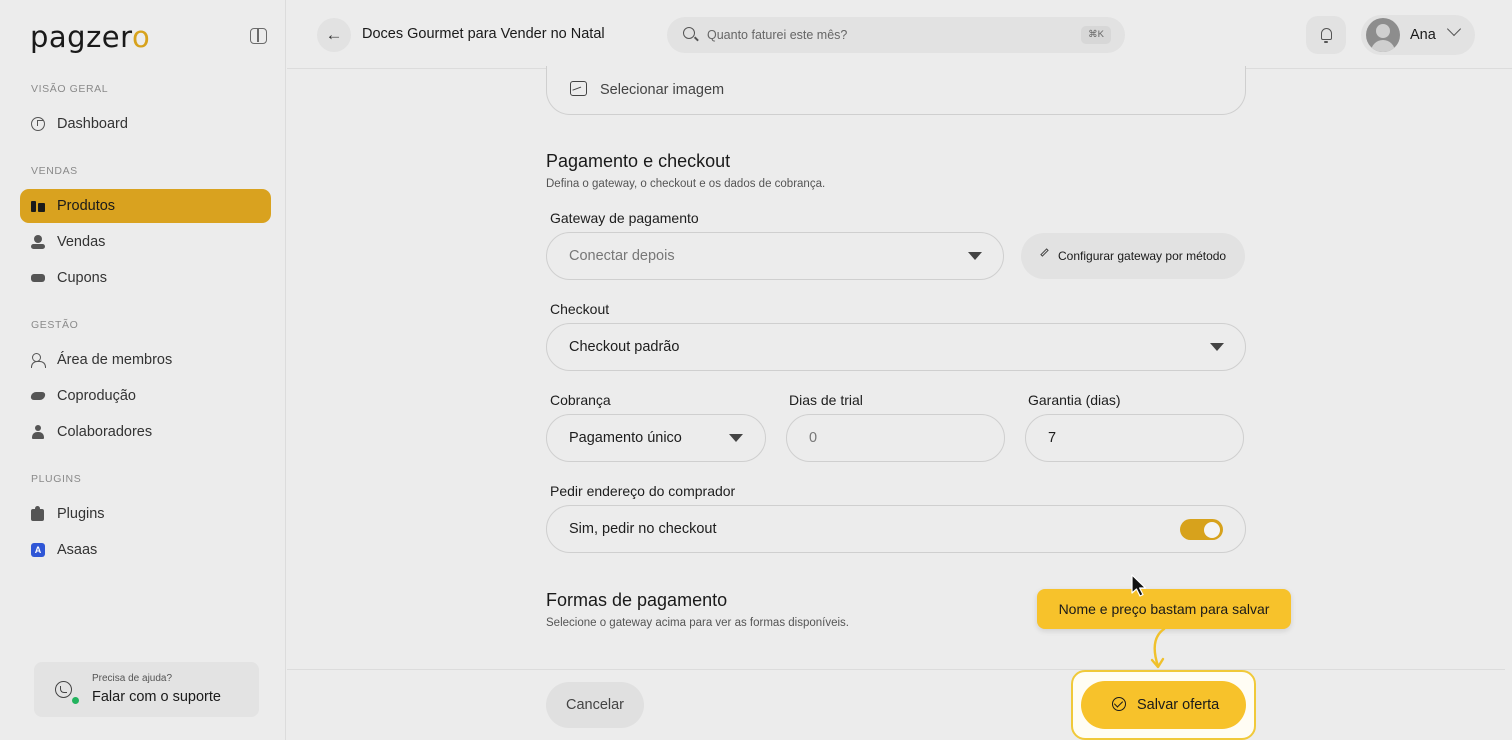  I want to click on sidebar-item-asaas: A Asaas, so click(145, 550).